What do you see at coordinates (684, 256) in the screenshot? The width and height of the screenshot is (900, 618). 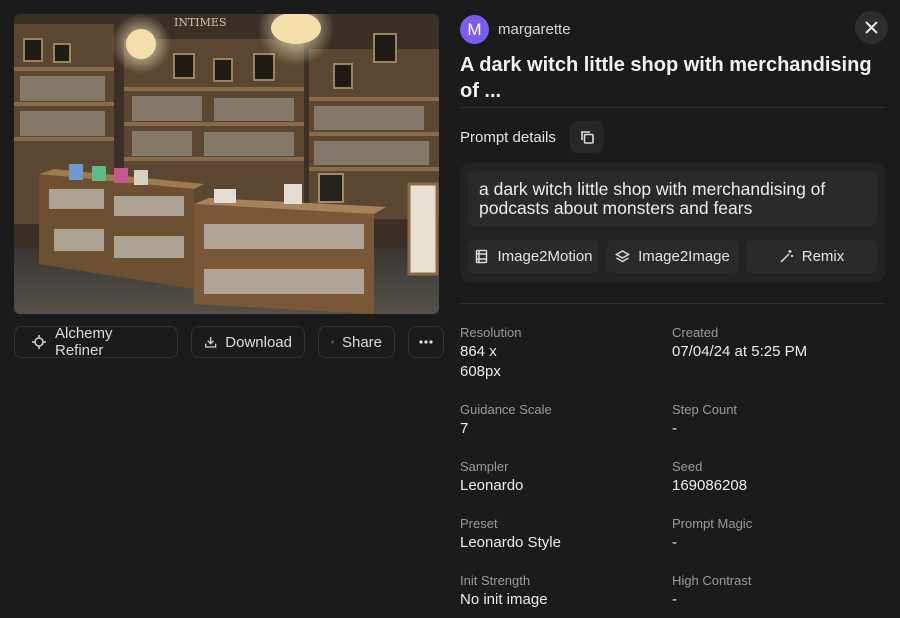 I see `image2image-label: Image2Image` at bounding box center [684, 256].